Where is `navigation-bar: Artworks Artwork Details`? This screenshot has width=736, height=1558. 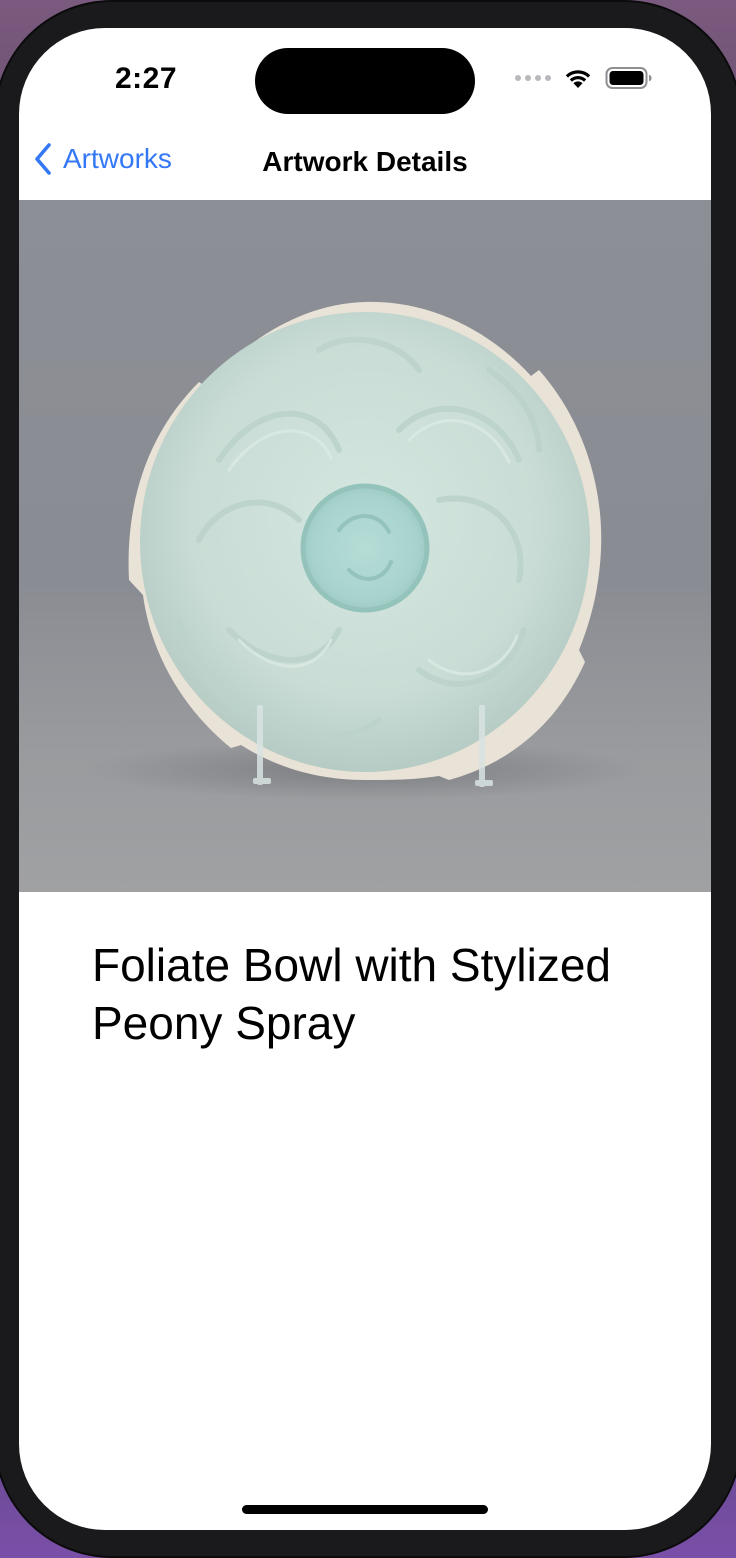
navigation-bar: Artworks Artwork Details is located at coordinates (365, 164).